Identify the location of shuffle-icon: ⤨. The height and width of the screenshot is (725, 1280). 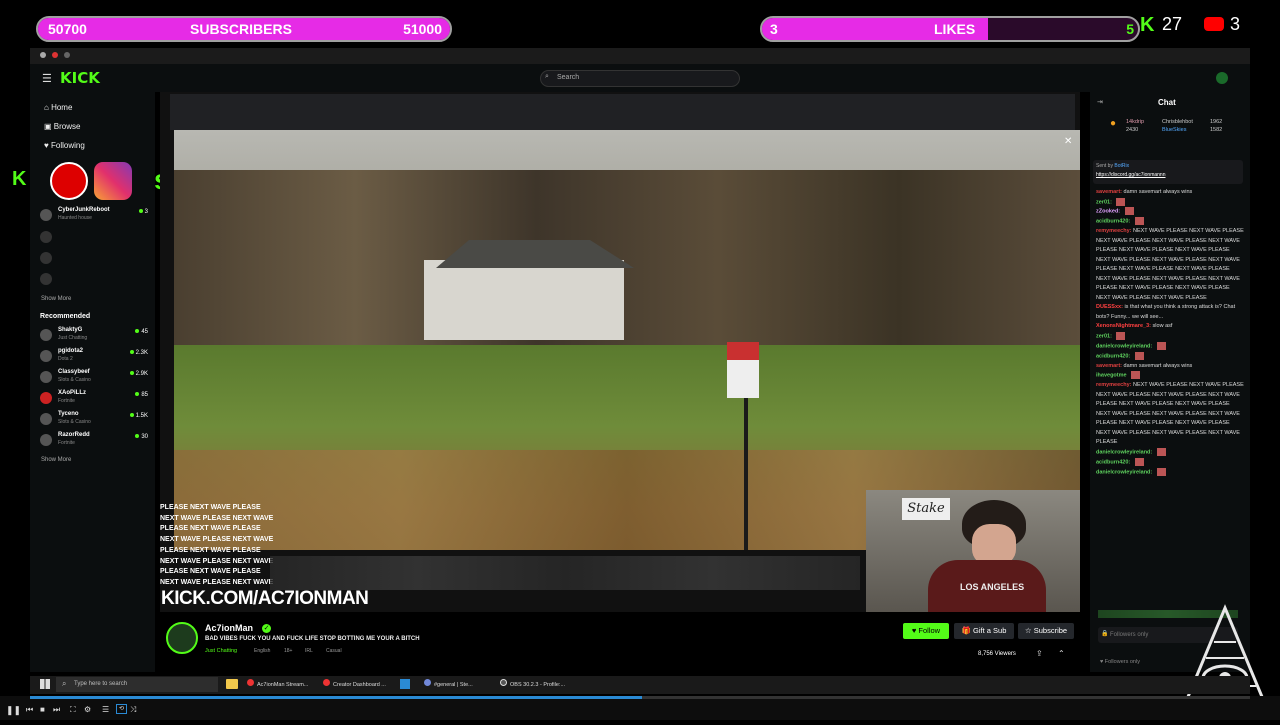
(133, 710).